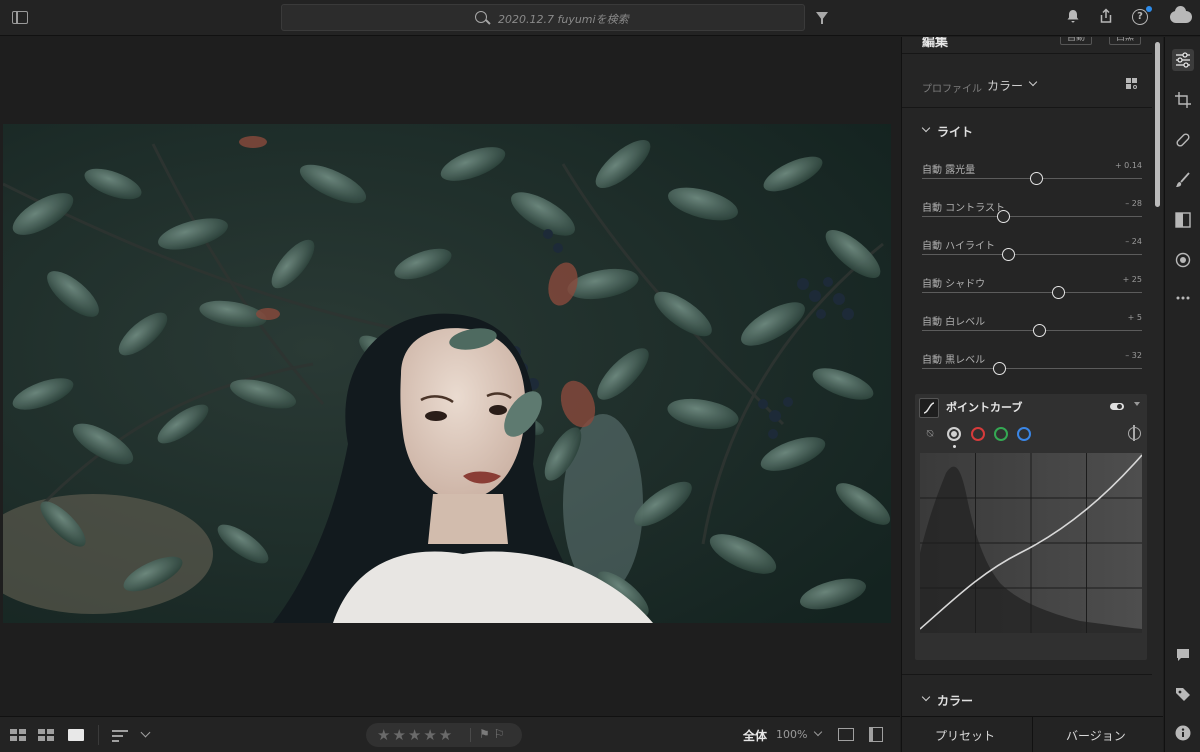  I want to click on panel-title: 編集, so click(935, 43).